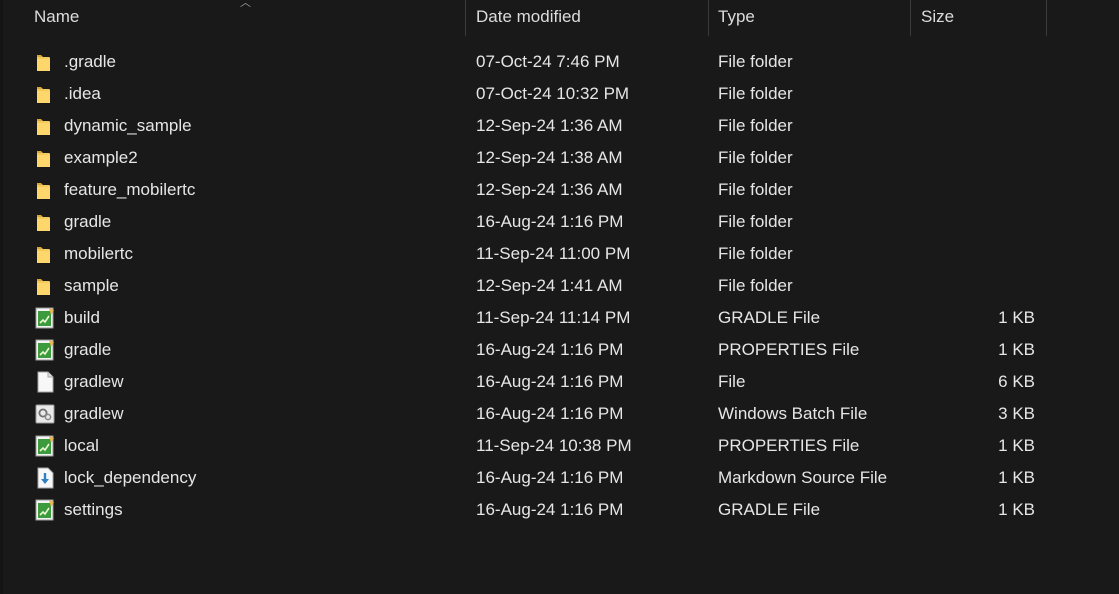  What do you see at coordinates (736, 16) in the screenshot?
I see `column-header-type-label: Type` at bounding box center [736, 16].